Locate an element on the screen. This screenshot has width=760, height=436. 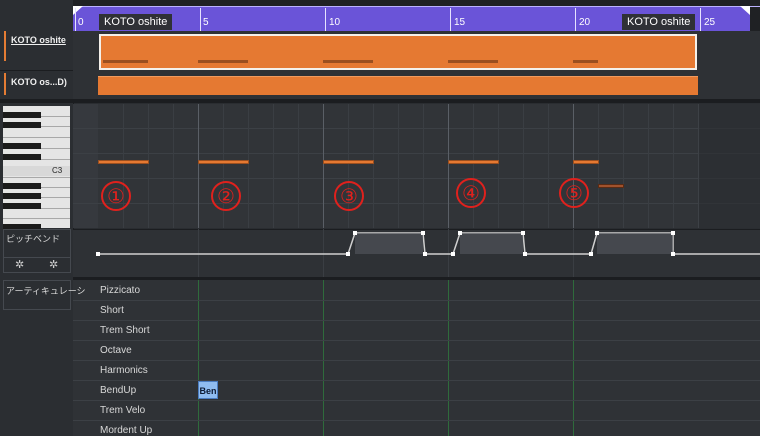
ruler-end-marker-icon is located at coordinates (745, 10).